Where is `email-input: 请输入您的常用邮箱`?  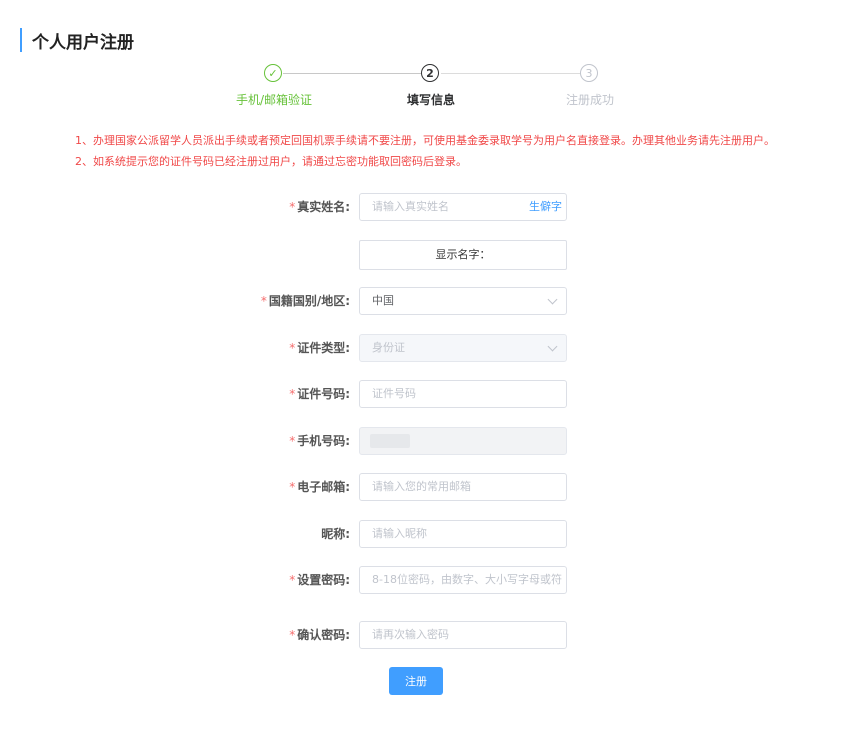 email-input: 请输入您的常用邮箱 is located at coordinates (463, 487).